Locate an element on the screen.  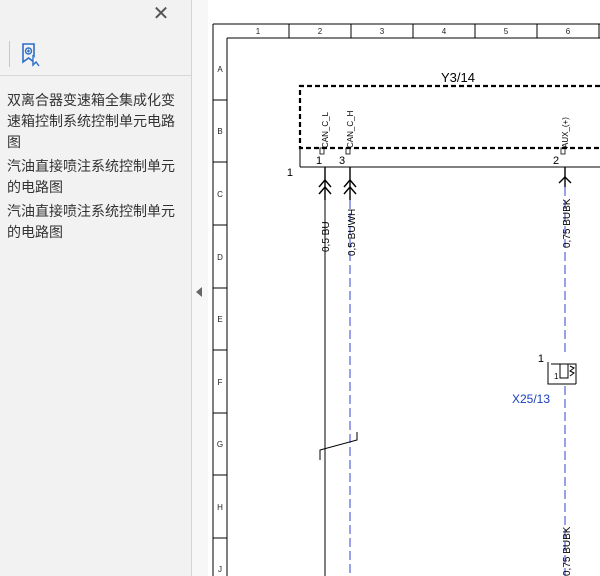
row-label: H is located at coordinates (220, 507).